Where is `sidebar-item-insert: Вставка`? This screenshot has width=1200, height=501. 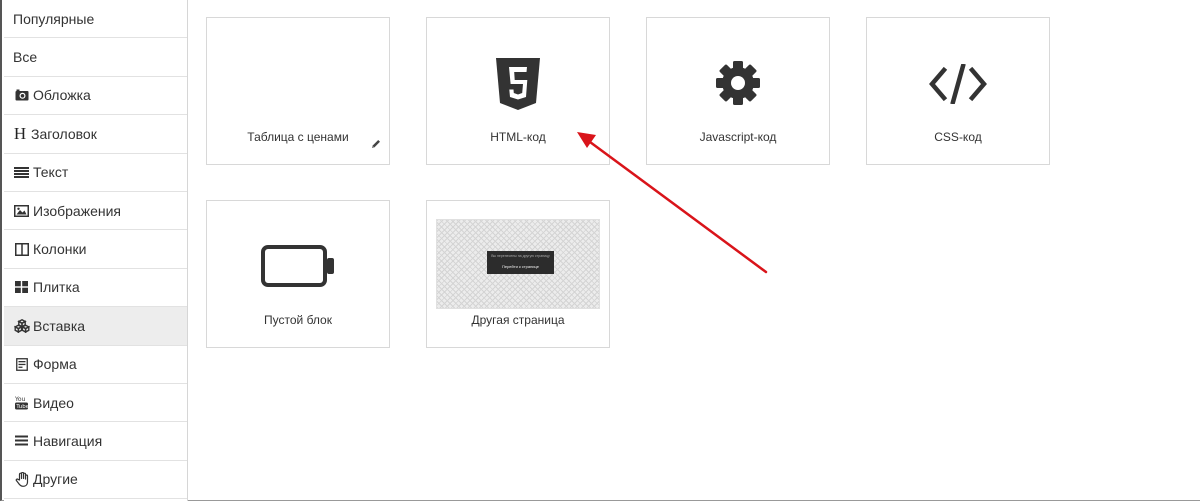 sidebar-item-insert: Вставка is located at coordinates (95, 326).